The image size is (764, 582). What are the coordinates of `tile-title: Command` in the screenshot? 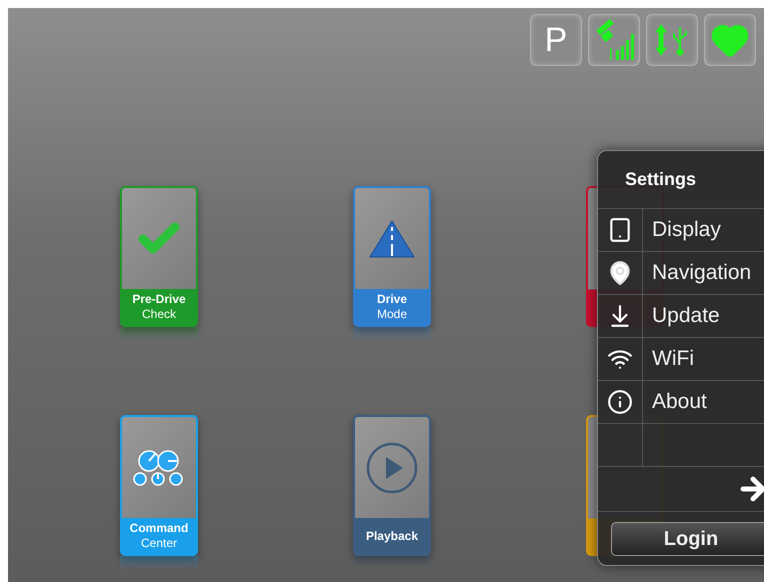 It's located at (159, 528).